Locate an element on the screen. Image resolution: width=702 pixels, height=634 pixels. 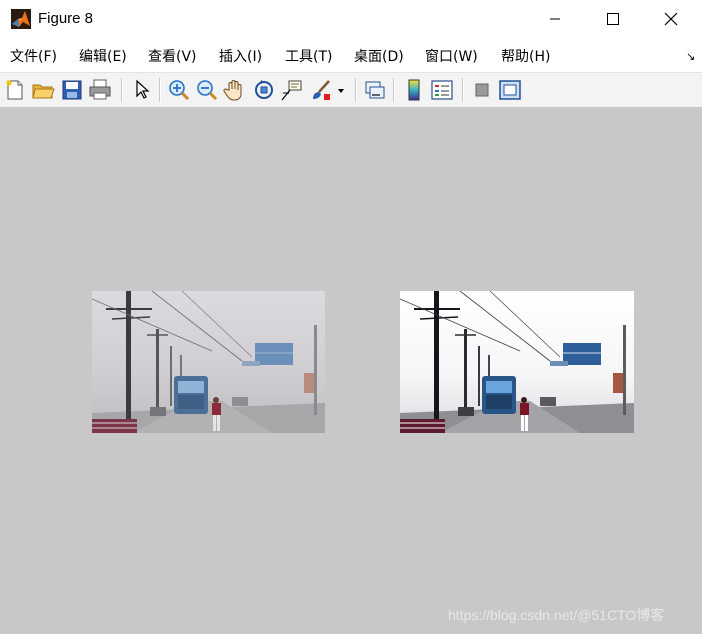
close-button is located at coordinates (671, 19).